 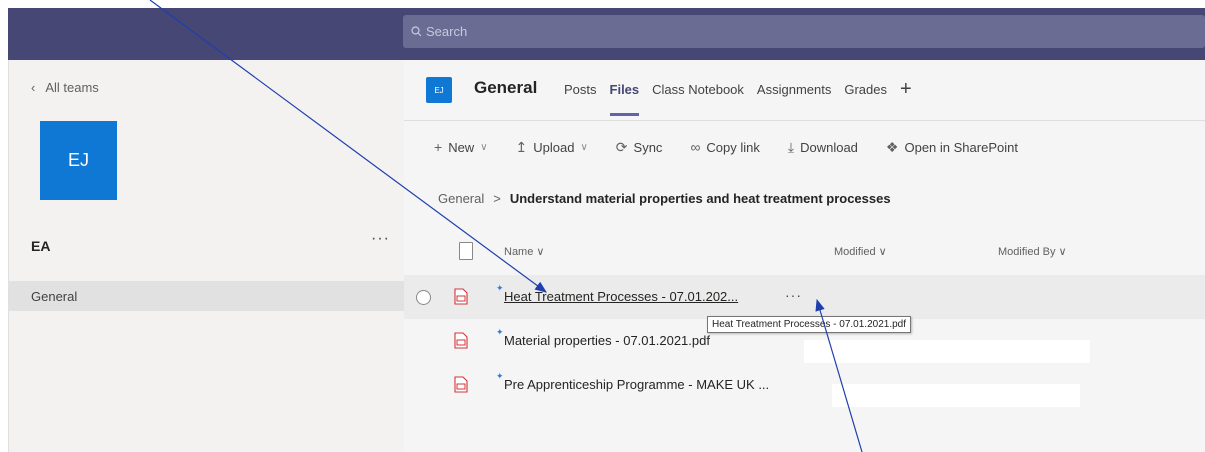 What do you see at coordinates (446, 31) in the screenshot?
I see `search-placeholder: Search` at bounding box center [446, 31].